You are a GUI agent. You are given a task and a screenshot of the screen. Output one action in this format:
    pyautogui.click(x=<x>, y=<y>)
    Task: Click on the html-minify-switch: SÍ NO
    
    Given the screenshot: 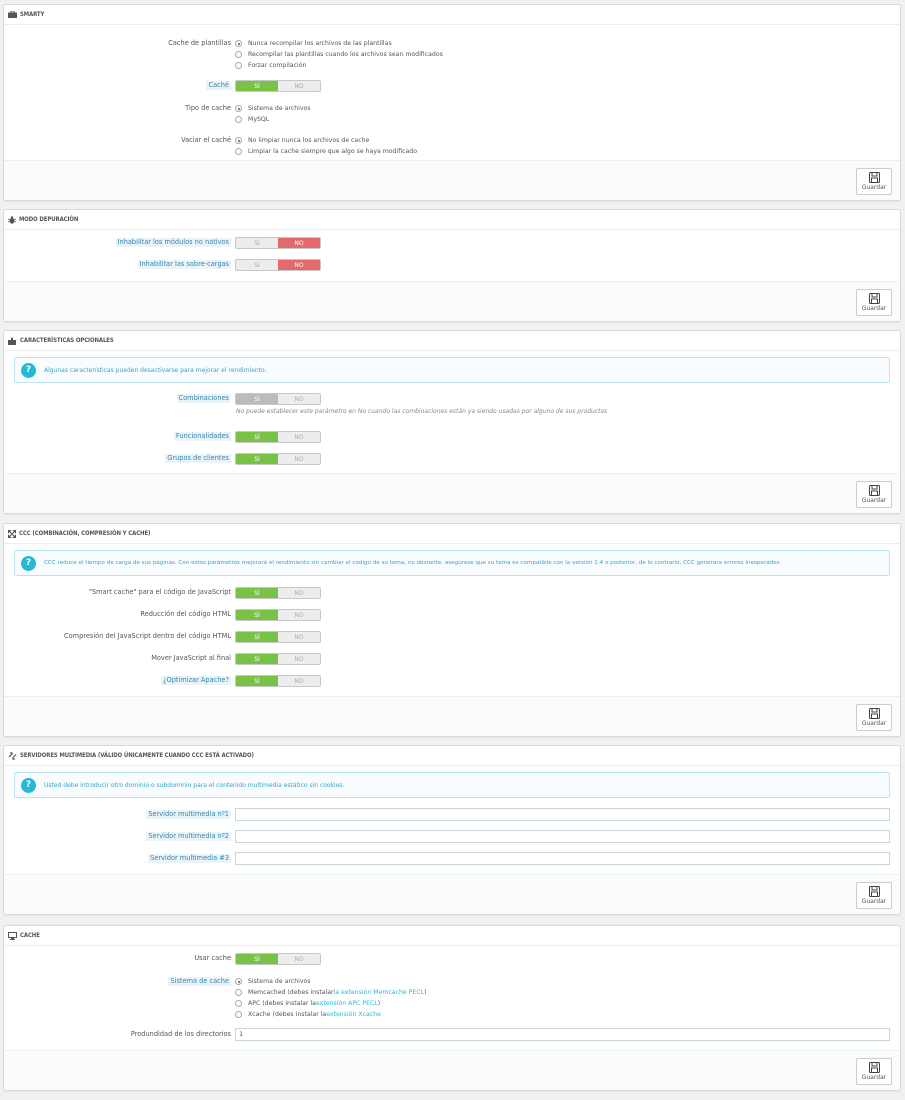 What is the action you would take?
    pyautogui.click(x=278, y=615)
    